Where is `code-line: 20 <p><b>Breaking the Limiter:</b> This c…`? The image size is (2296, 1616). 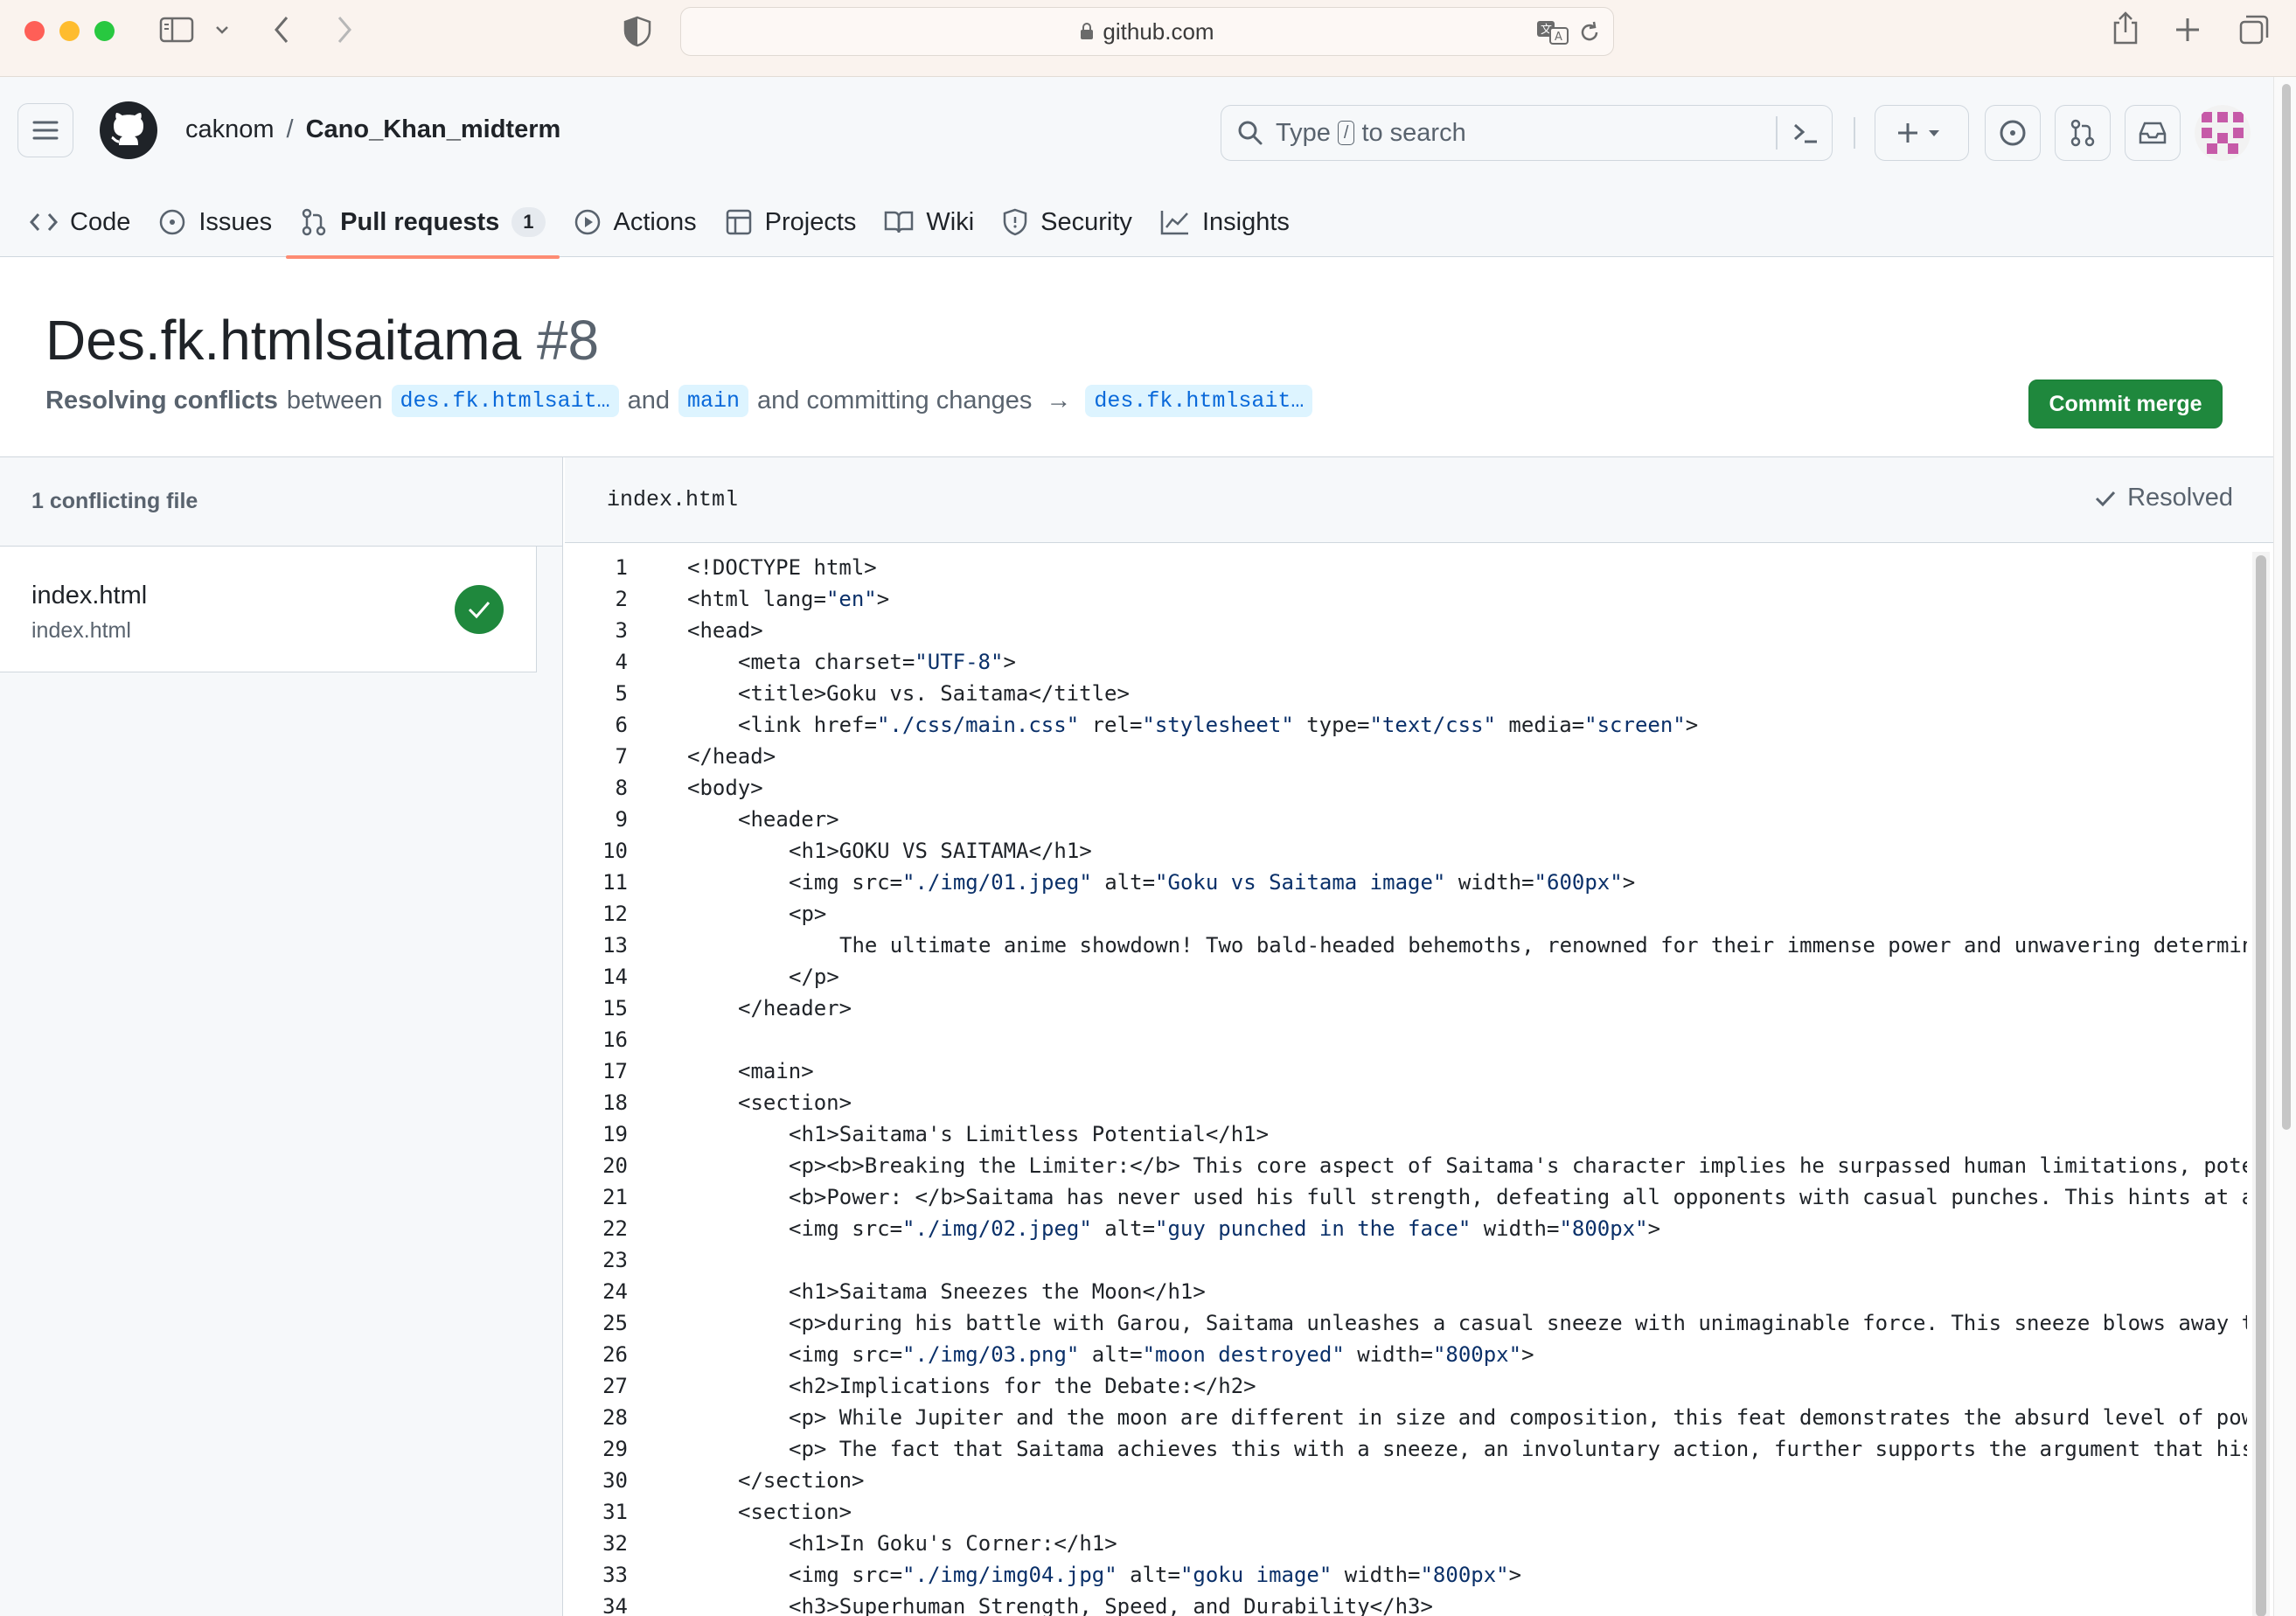
code-line: 20 <p><b>Breaking the Limiter:</b> This c… is located at coordinates (1406, 1165).